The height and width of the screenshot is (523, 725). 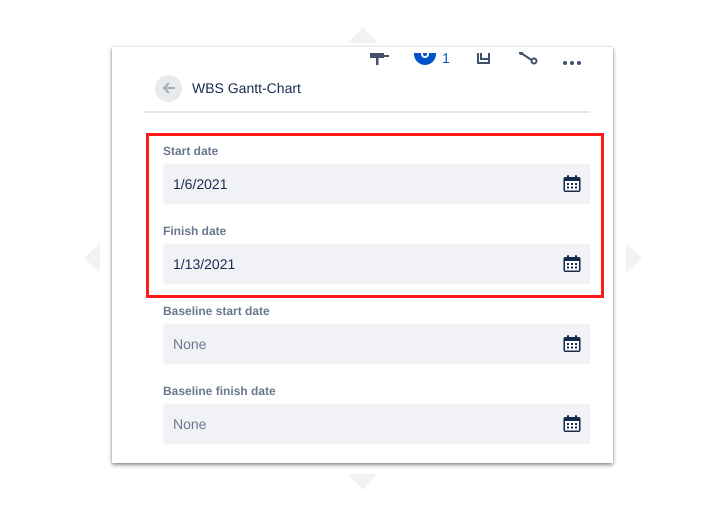 What do you see at coordinates (169, 88) in the screenshot?
I see `arrow-left-icon` at bounding box center [169, 88].